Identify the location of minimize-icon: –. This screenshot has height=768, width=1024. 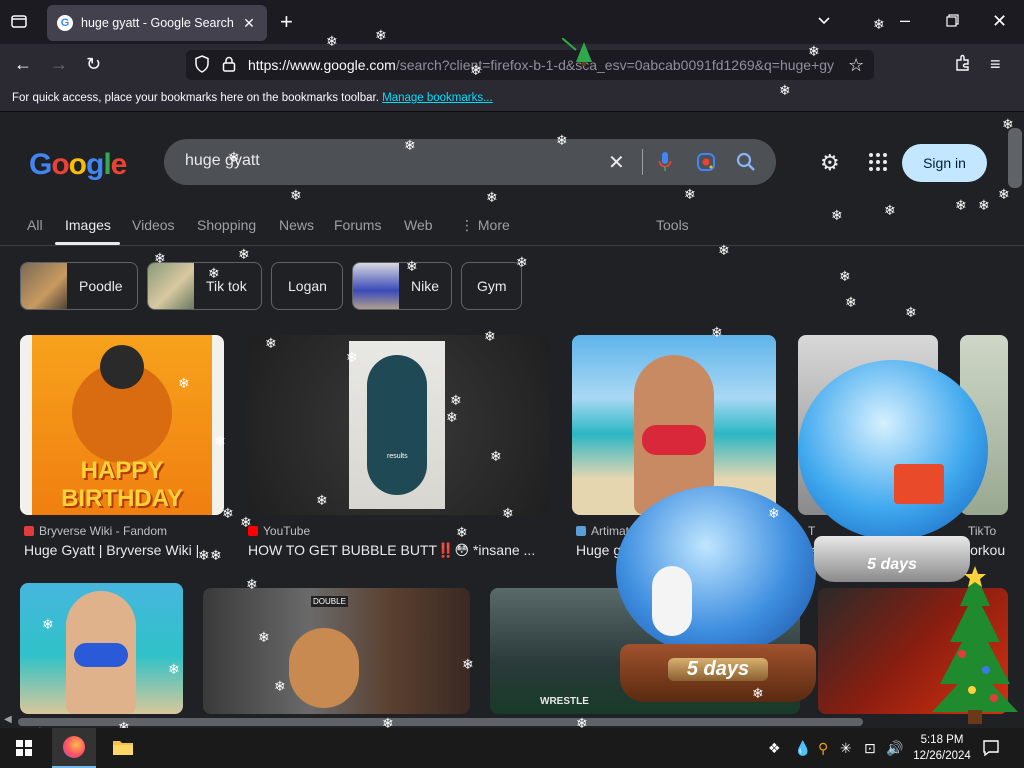
(905, 20).